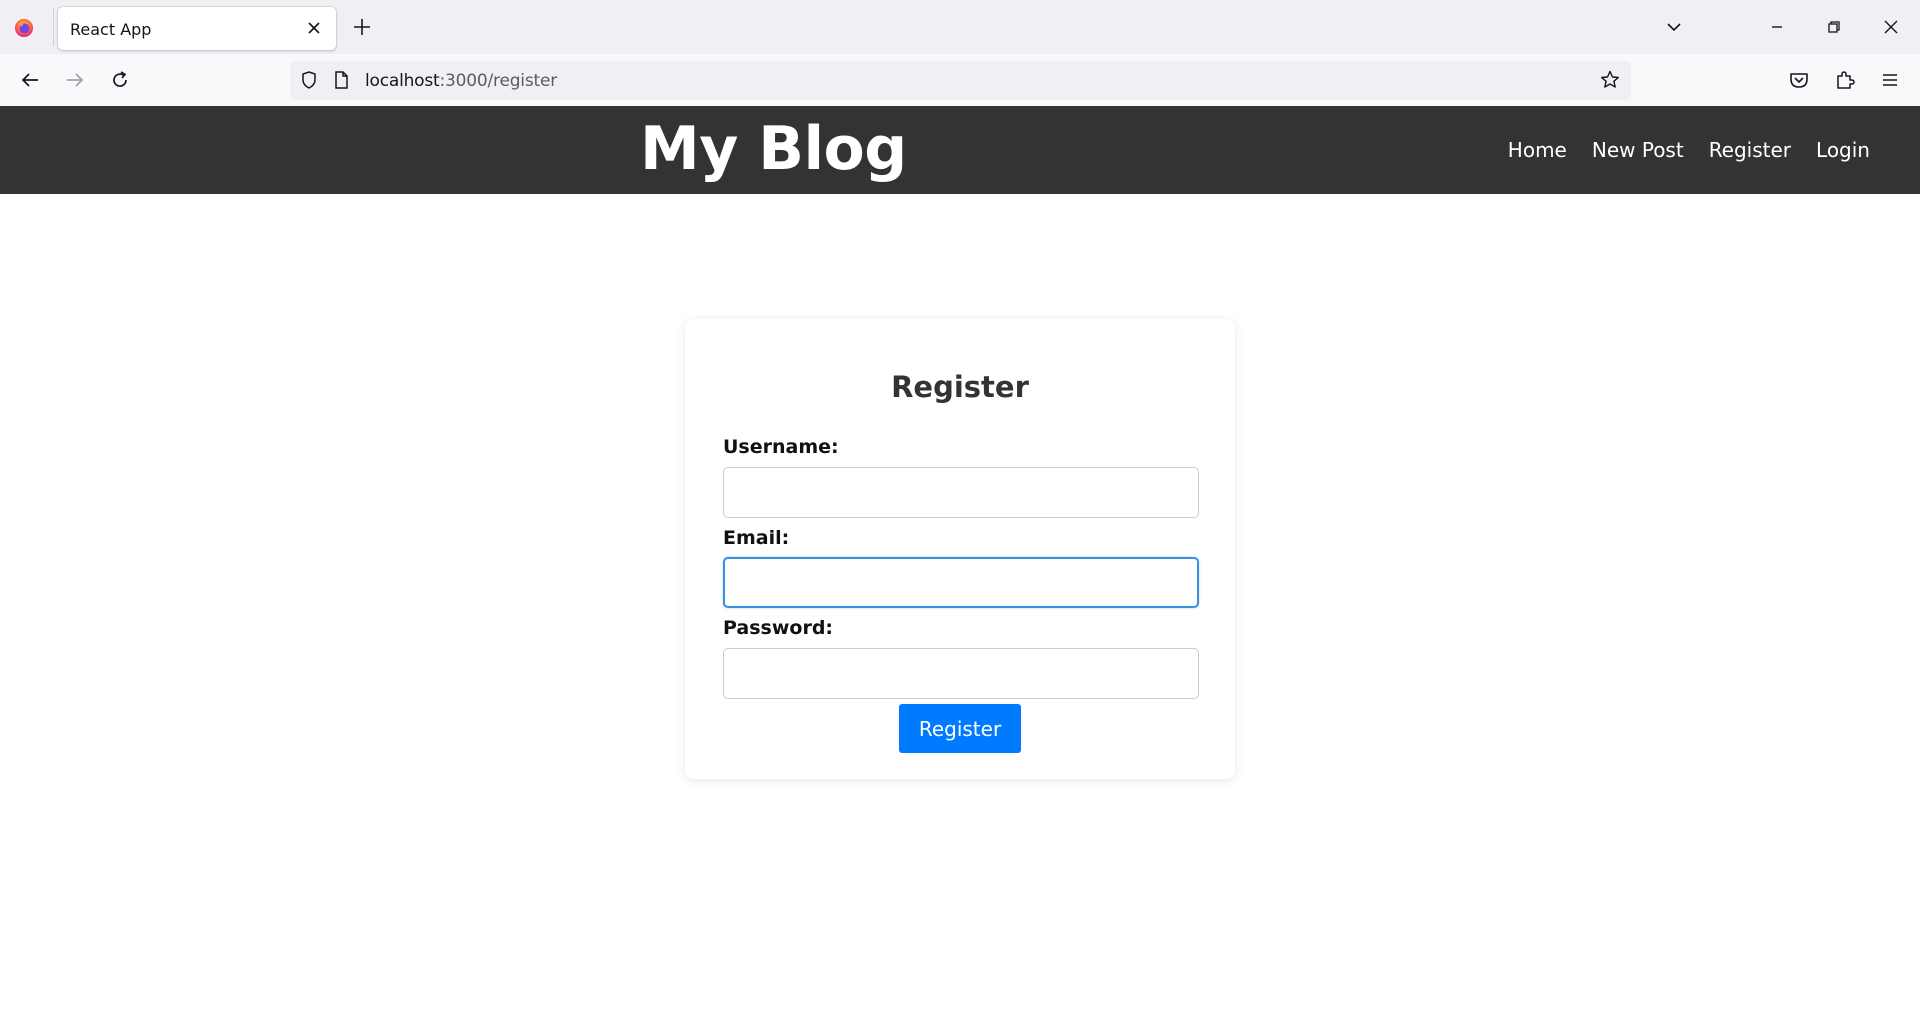  Describe the element at coordinates (1845, 80) in the screenshot. I see `extensions-puzzle-icon` at that location.